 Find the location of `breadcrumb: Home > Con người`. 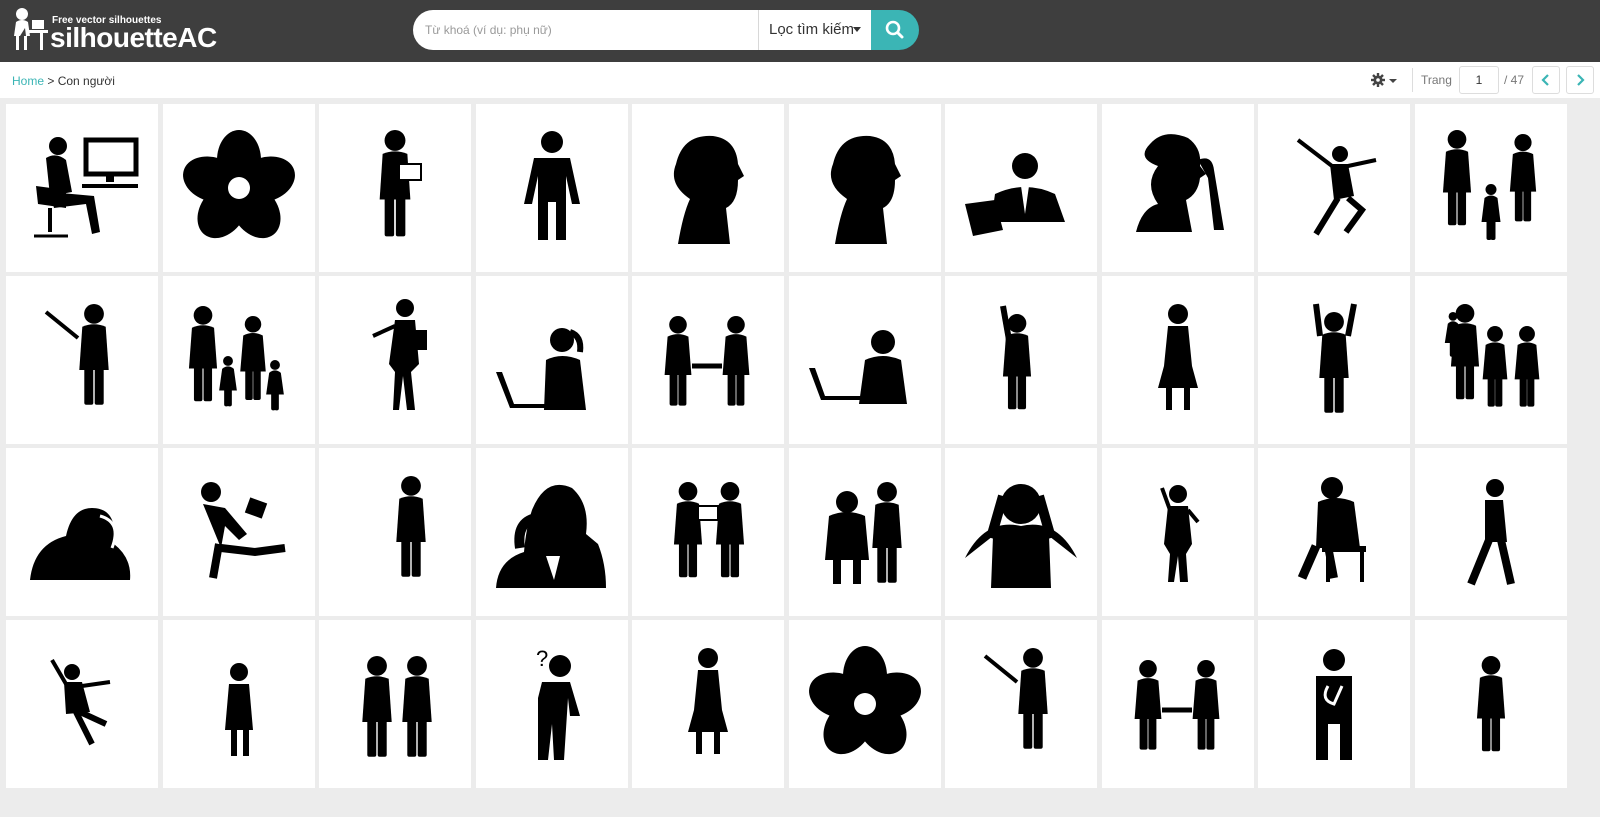

breadcrumb: Home > Con người is located at coordinates (63, 81).